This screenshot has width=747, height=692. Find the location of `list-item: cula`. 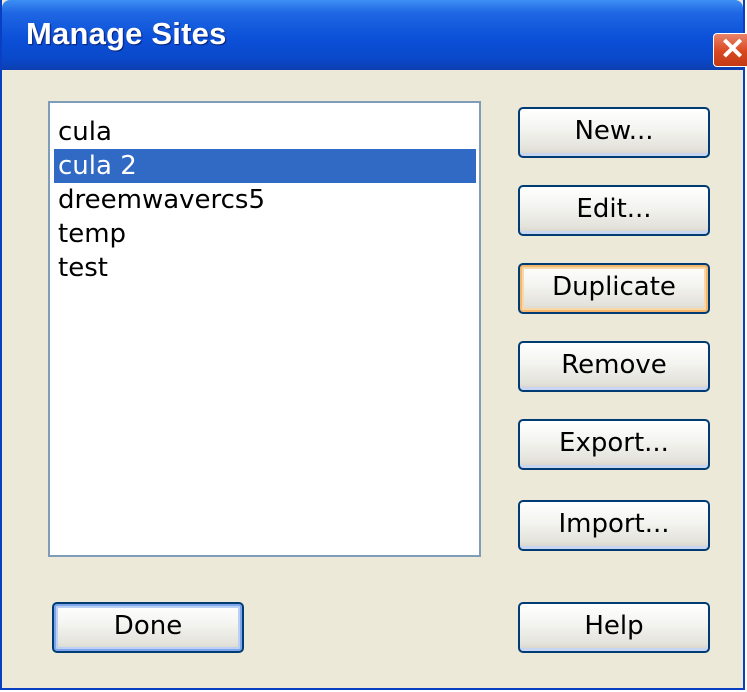

list-item: cula is located at coordinates (265, 132).